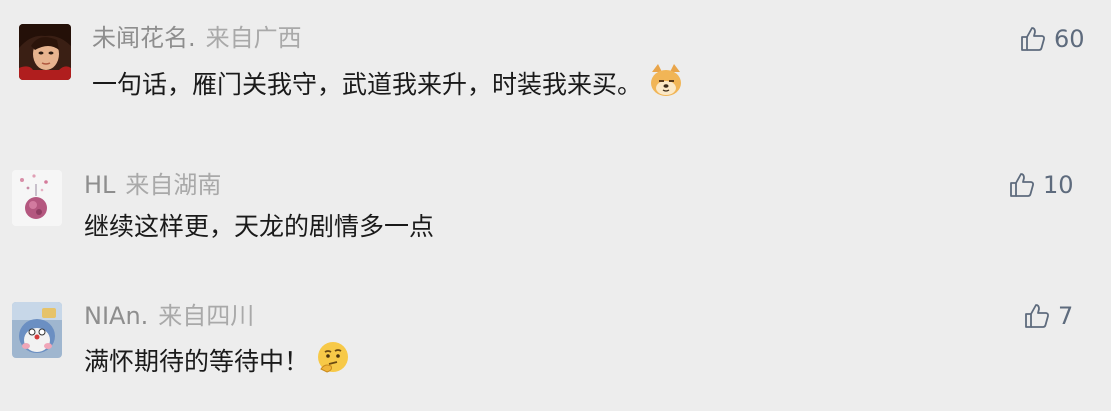 Image resolution: width=1111 pixels, height=411 pixels. I want to click on author-location: 来自广西, so click(253, 38).